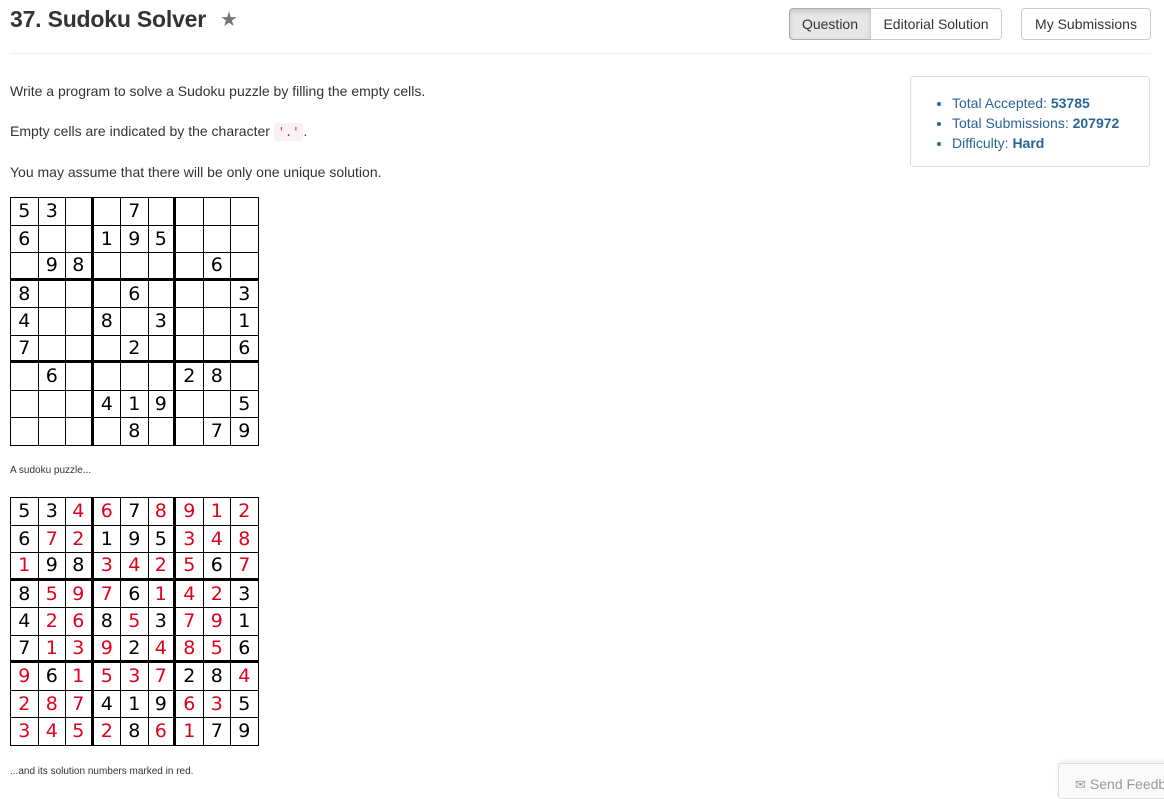  Describe the element at coordinates (580, 53) in the screenshot. I see `header-divider` at that location.